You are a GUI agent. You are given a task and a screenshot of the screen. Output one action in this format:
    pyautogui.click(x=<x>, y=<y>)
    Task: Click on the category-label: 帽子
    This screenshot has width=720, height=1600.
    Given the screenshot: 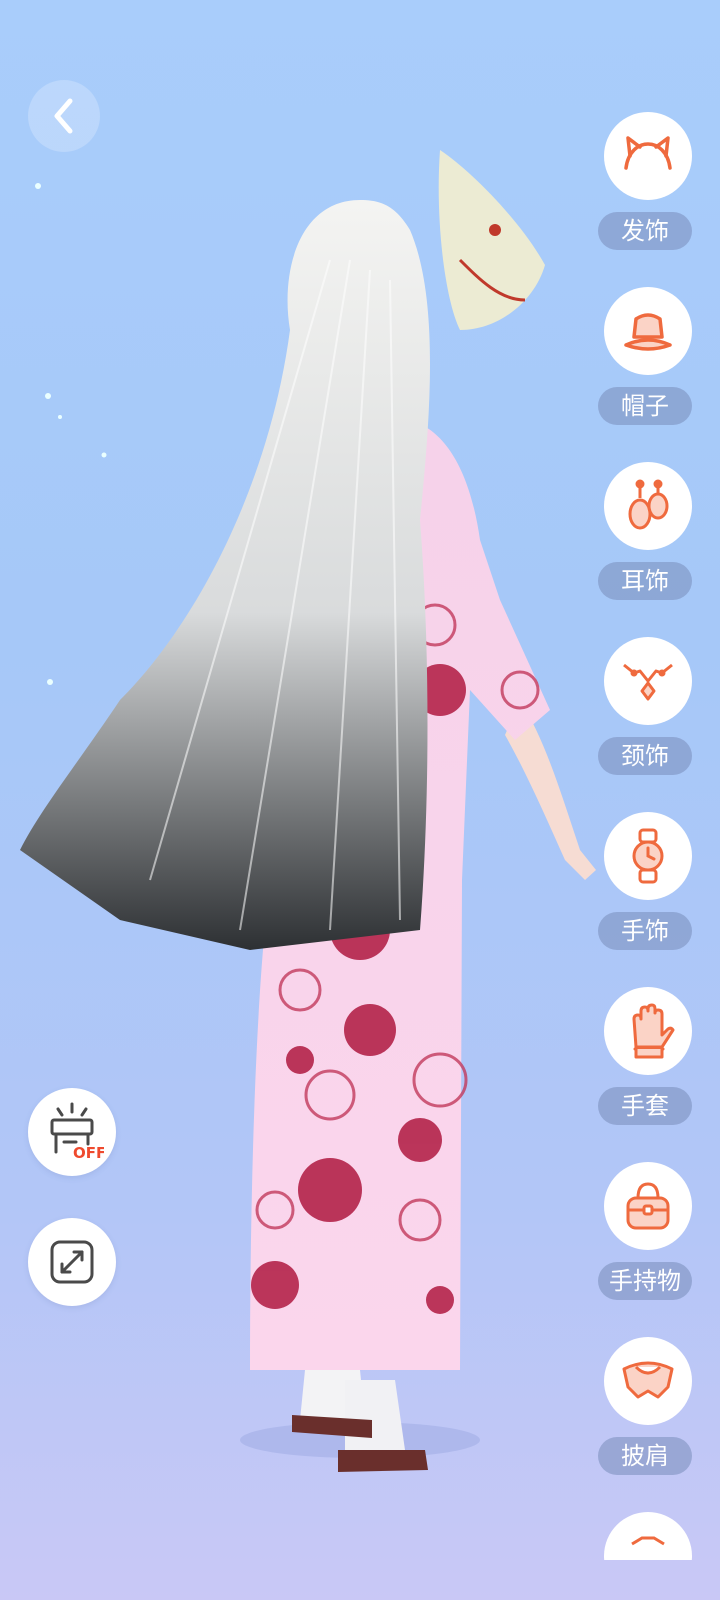 What is the action you would take?
    pyautogui.click(x=645, y=406)
    